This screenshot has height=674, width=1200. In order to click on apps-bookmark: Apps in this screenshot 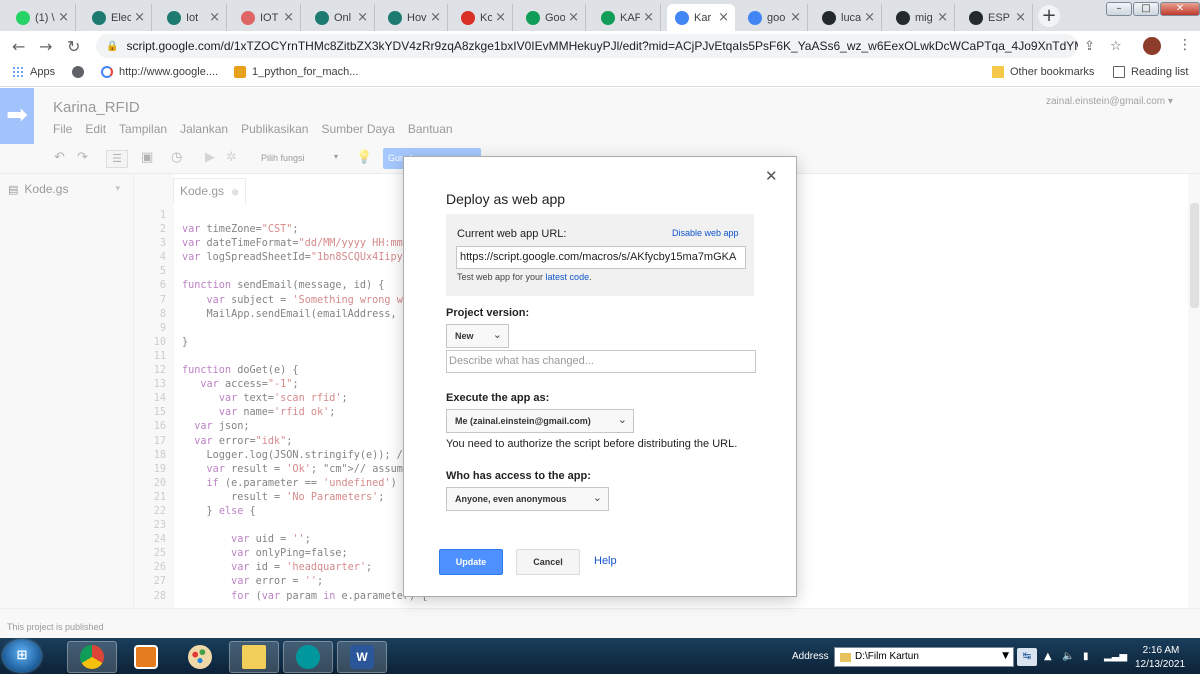, I will do `click(33, 72)`.